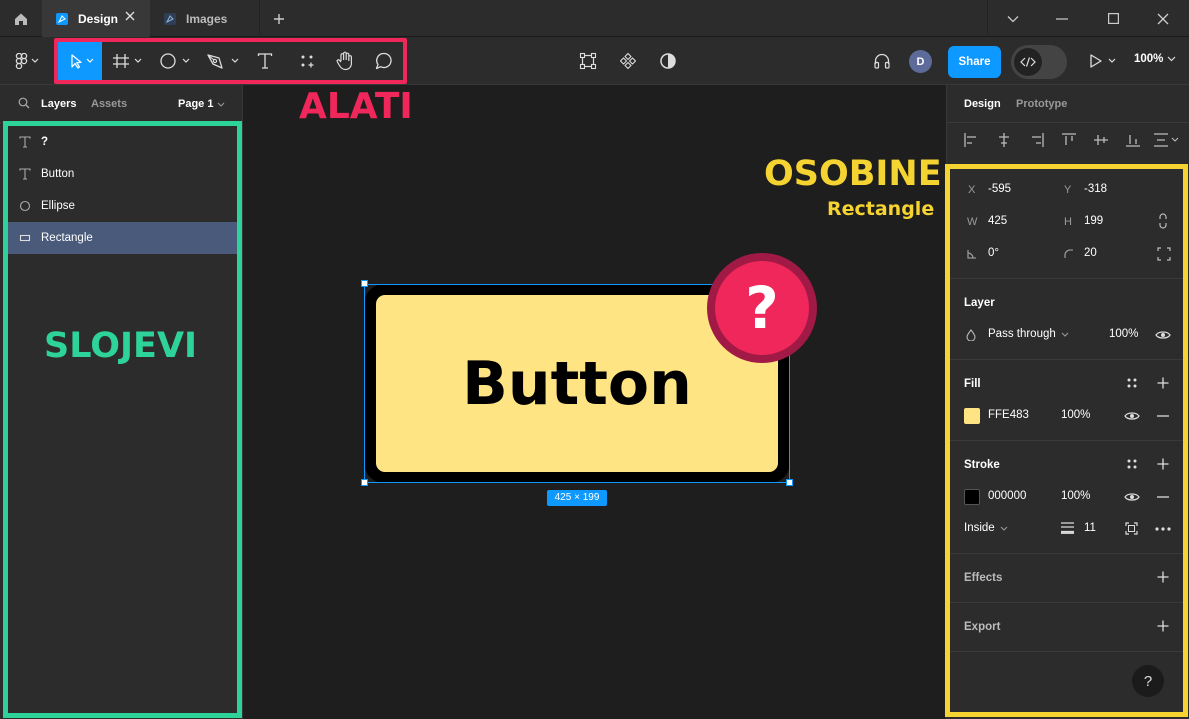 The height and width of the screenshot is (719, 1189). Describe the element at coordinates (1149, 59) in the screenshot. I see `zoom-label: 100%` at that location.